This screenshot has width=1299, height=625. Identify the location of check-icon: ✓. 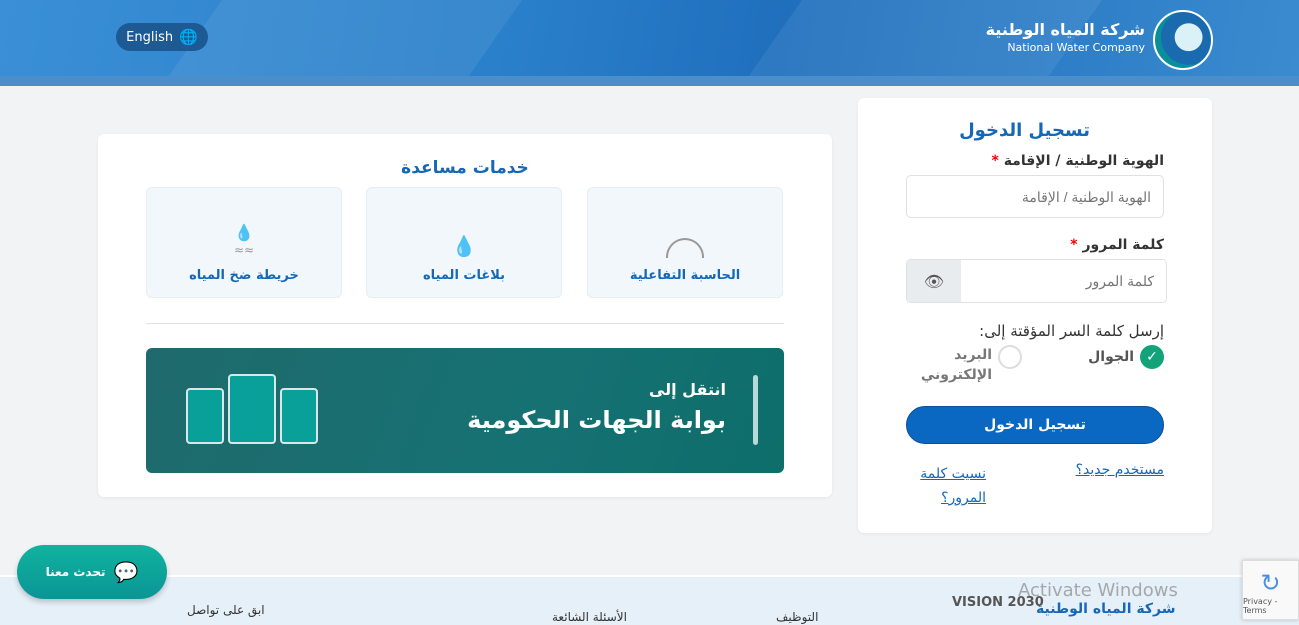
(1152, 357).